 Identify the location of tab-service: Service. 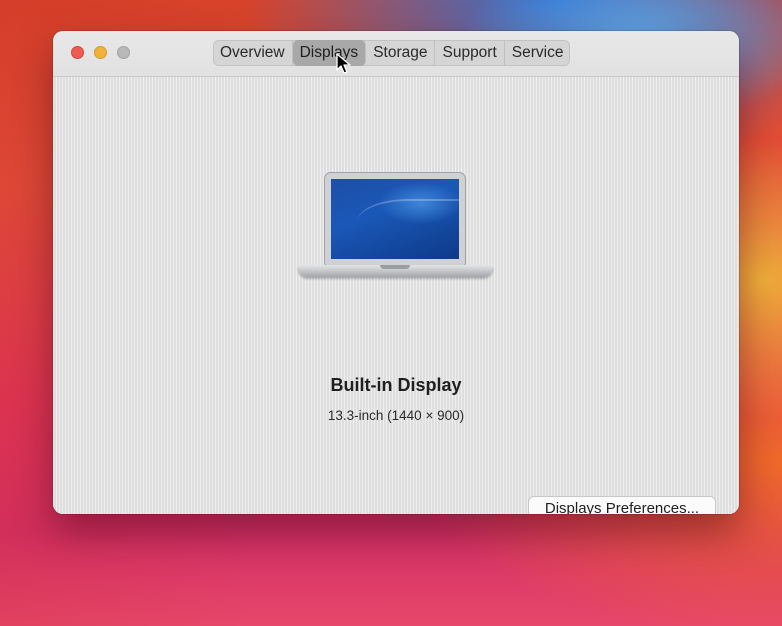
(538, 53).